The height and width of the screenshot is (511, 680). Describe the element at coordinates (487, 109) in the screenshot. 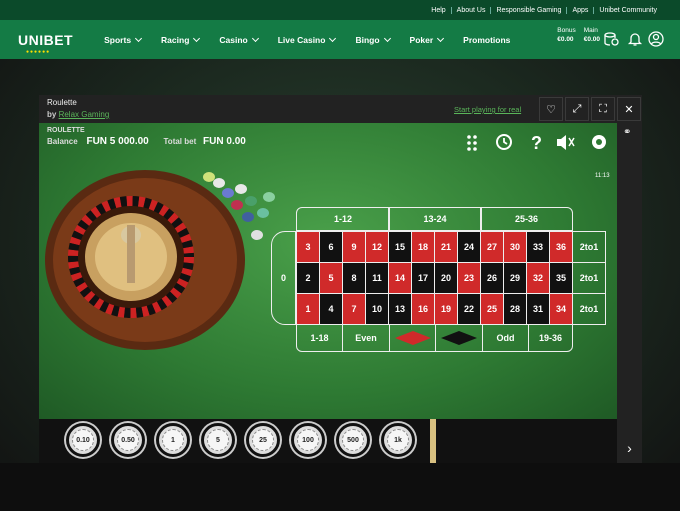

I see `play-for-real-link: Start playing for real` at that location.